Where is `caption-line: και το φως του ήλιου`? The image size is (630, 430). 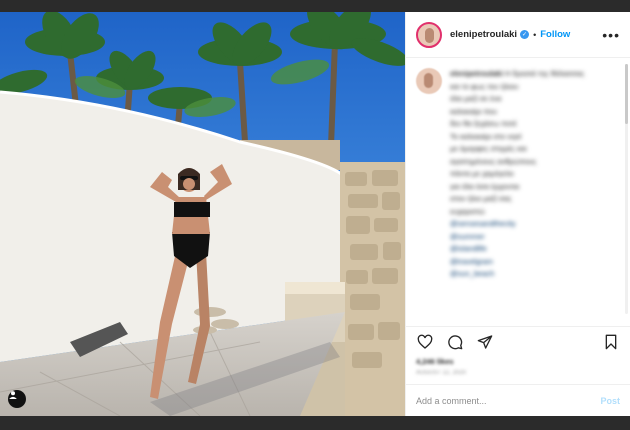
caption-line: και το φως του ήλιου is located at coordinates (484, 86).